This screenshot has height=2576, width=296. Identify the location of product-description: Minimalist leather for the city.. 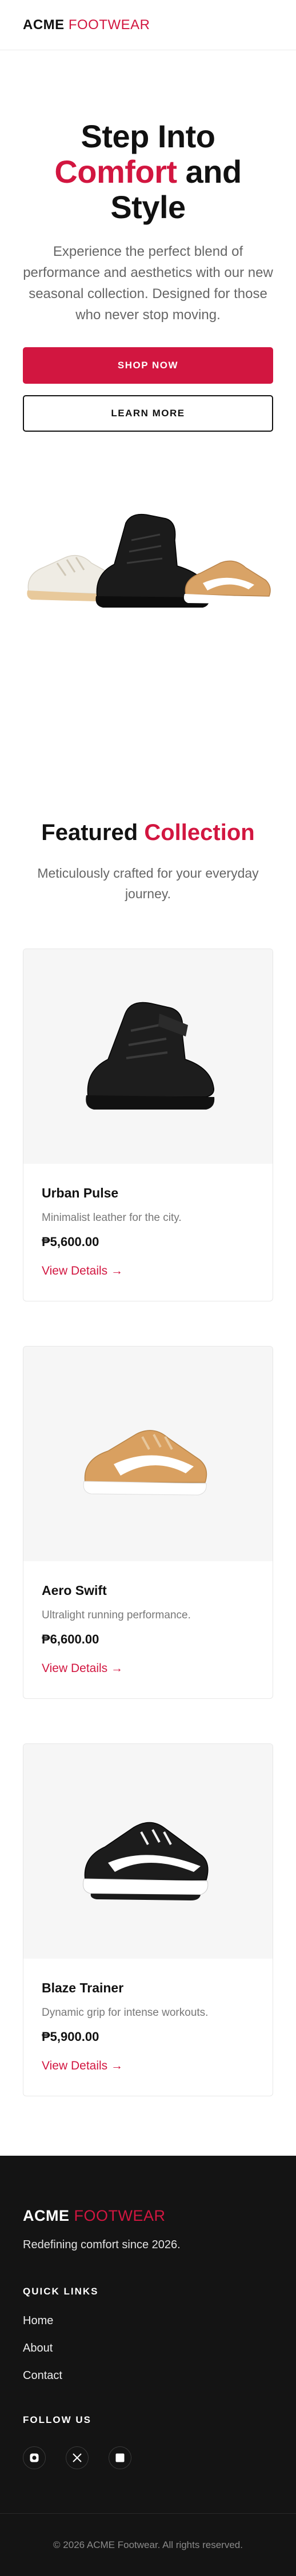
(112, 1218).